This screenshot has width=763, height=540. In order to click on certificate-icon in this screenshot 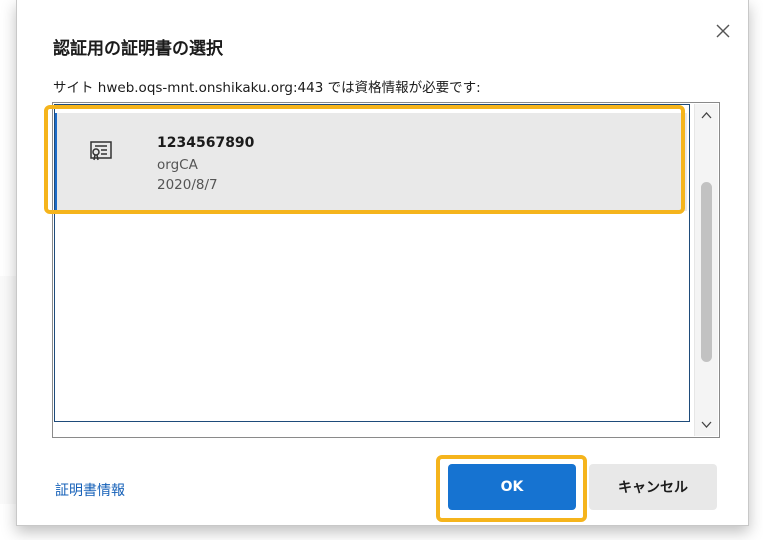, I will do `click(101, 151)`.